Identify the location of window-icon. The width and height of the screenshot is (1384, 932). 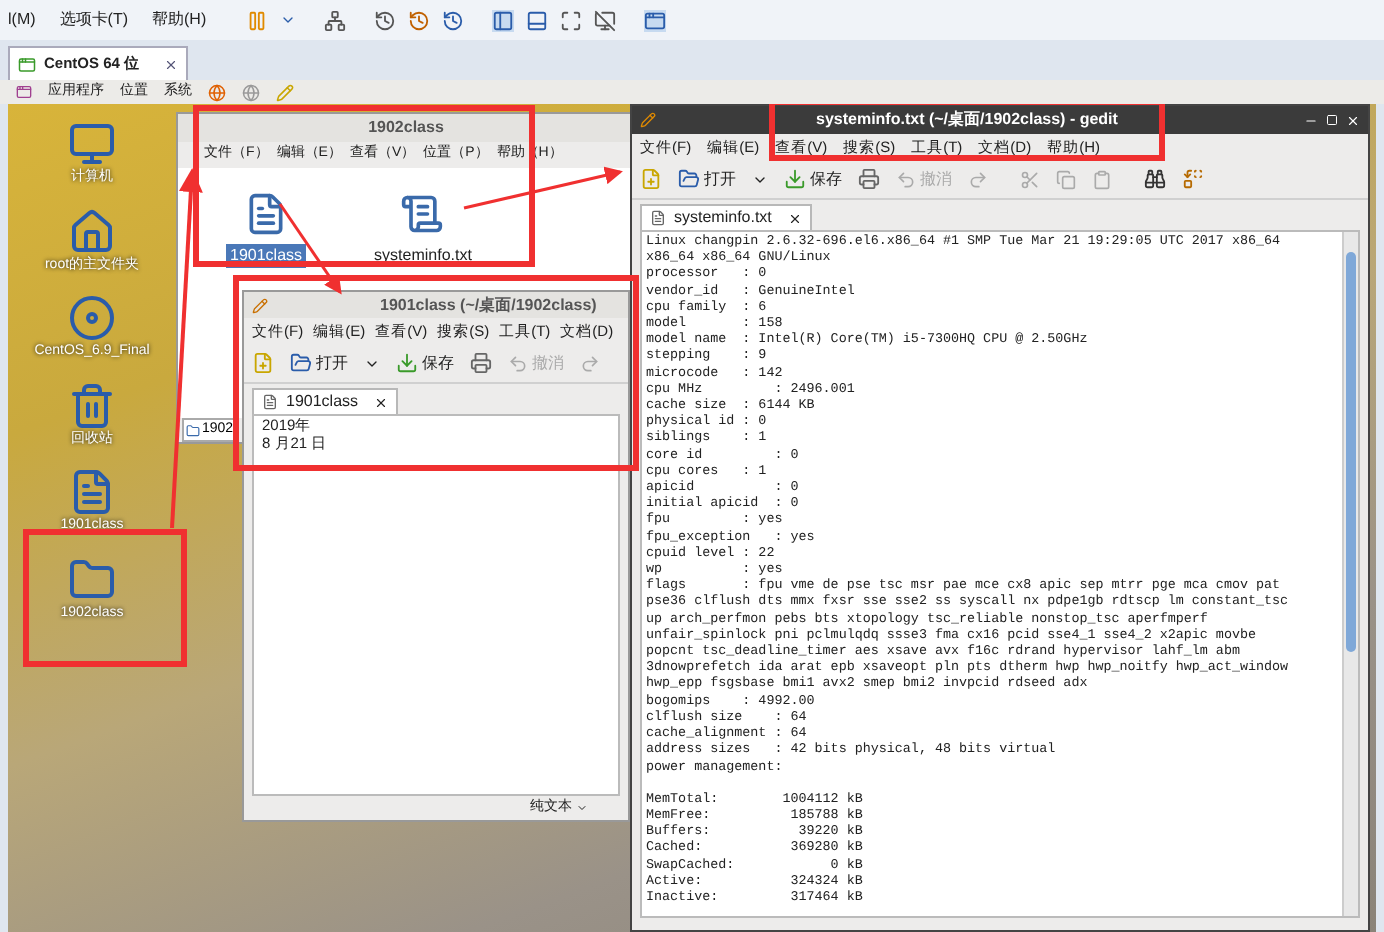
(27, 64).